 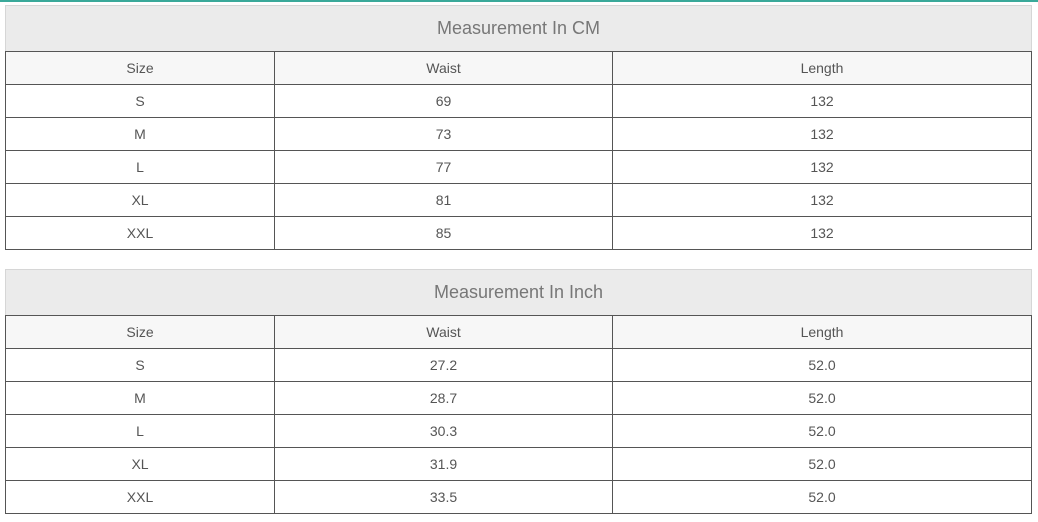 I want to click on table-caption-row: Measurement In Inch, so click(x=518, y=292).